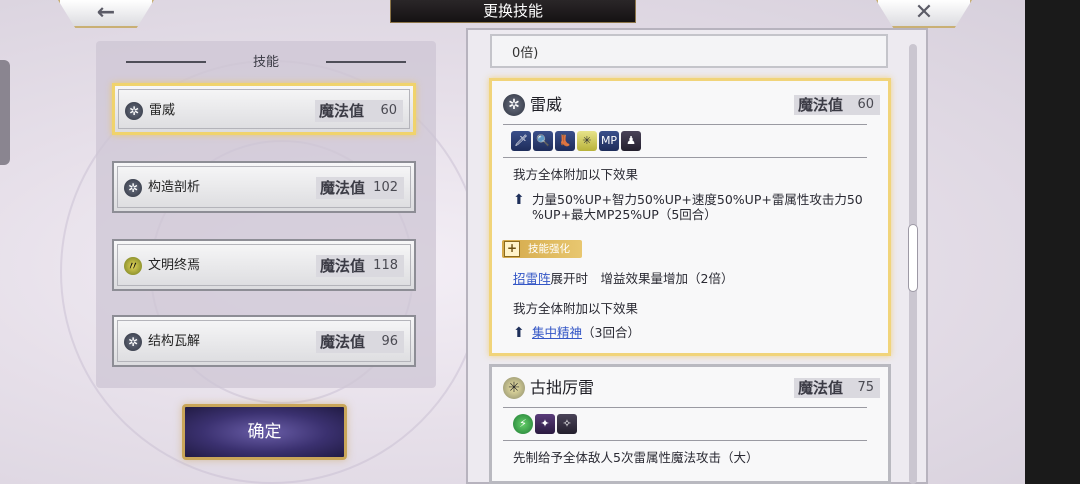 Image resolution: width=1080 pixels, height=484 pixels. Describe the element at coordinates (697, 199) in the screenshot. I see `effect-line: 力量50%UP+智力50%UP+速度50%UP+雷属性攻击力50` at that location.